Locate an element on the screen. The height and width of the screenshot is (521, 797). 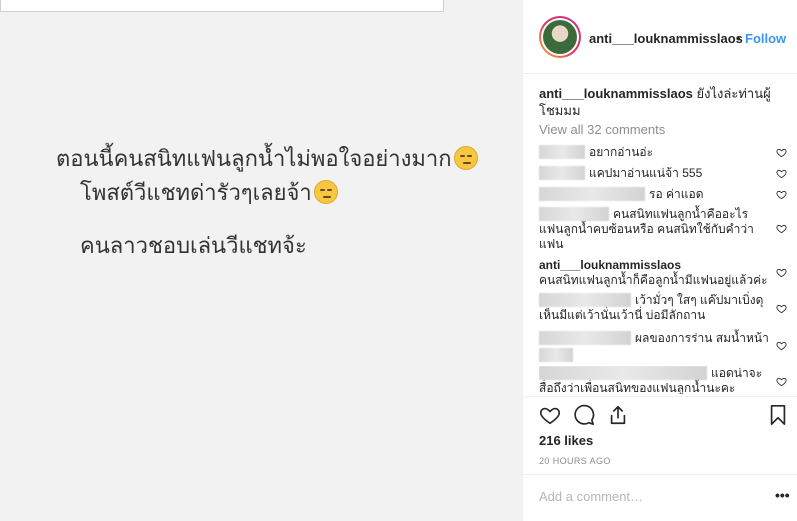
avatar is located at coordinates (560, 37).